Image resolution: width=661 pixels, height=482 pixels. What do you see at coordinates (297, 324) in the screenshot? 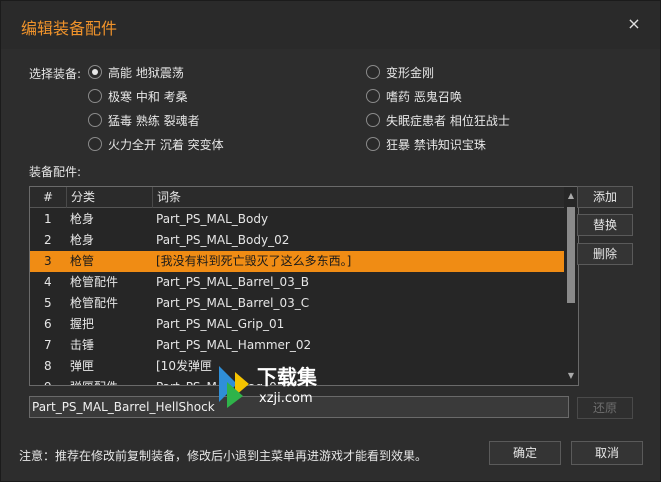
I see `table-row: 6 握把 Part_PS_MAL_Grip_01` at bounding box center [297, 324].